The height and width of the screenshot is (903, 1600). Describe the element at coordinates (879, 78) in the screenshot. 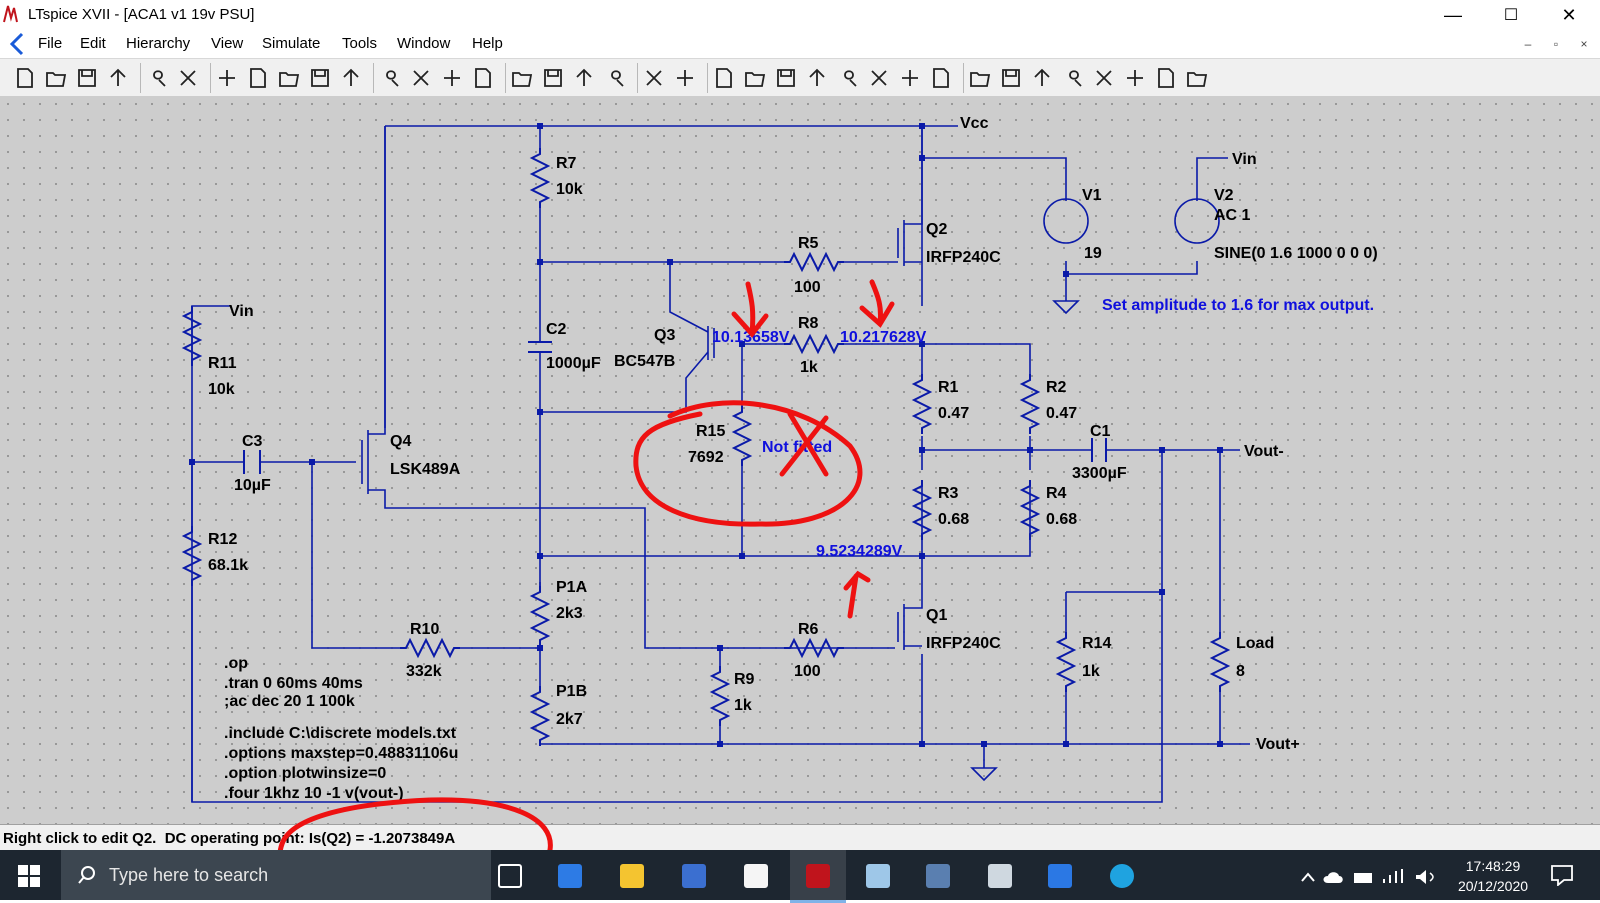

I see `inductor-icon` at that location.